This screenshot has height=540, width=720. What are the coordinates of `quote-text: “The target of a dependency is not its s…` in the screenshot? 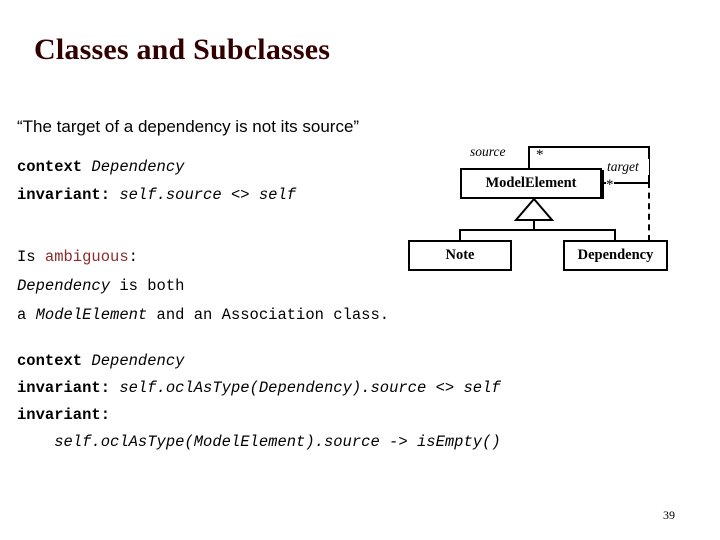 It's located at (188, 126).